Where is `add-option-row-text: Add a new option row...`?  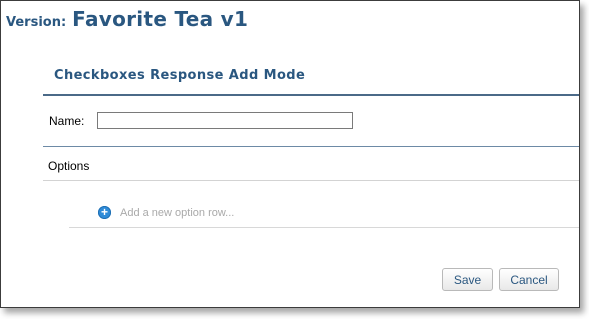 add-option-row-text: Add a new option row... is located at coordinates (177, 212).